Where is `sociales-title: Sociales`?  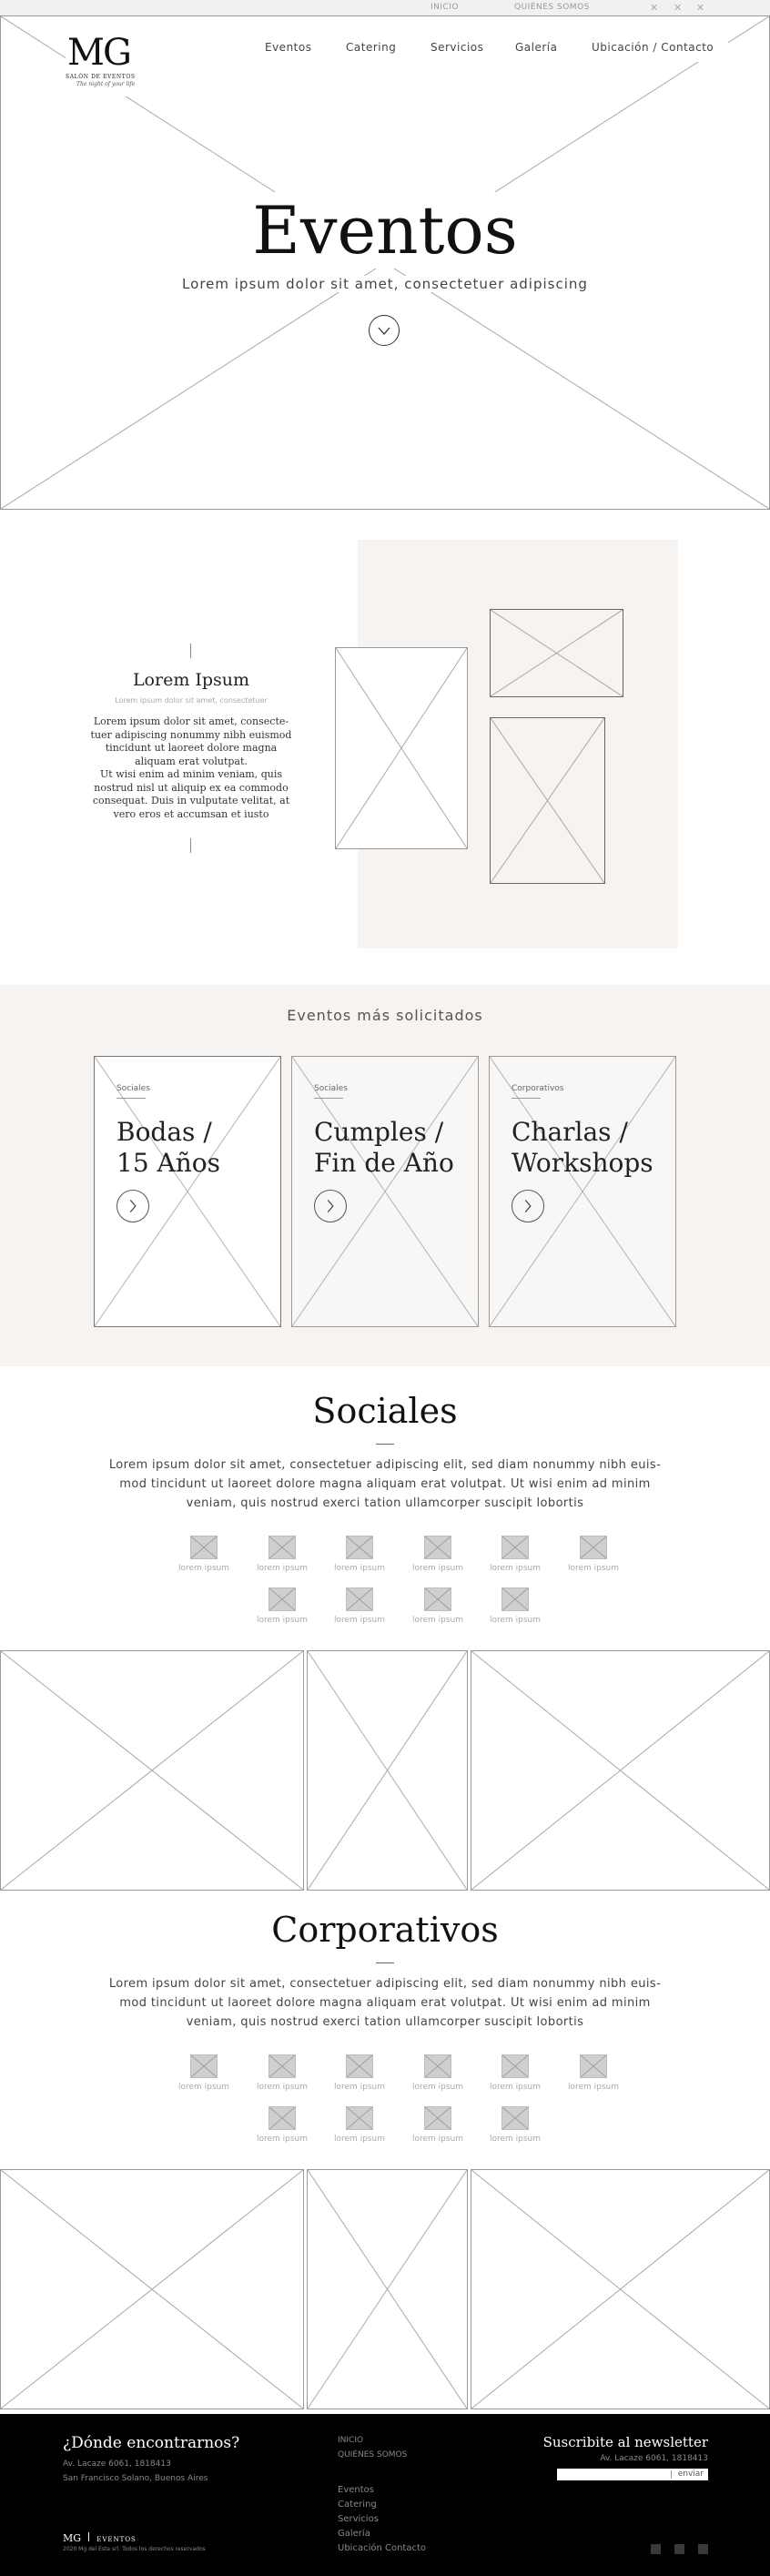
sociales-title: Sociales is located at coordinates (385, 1411).